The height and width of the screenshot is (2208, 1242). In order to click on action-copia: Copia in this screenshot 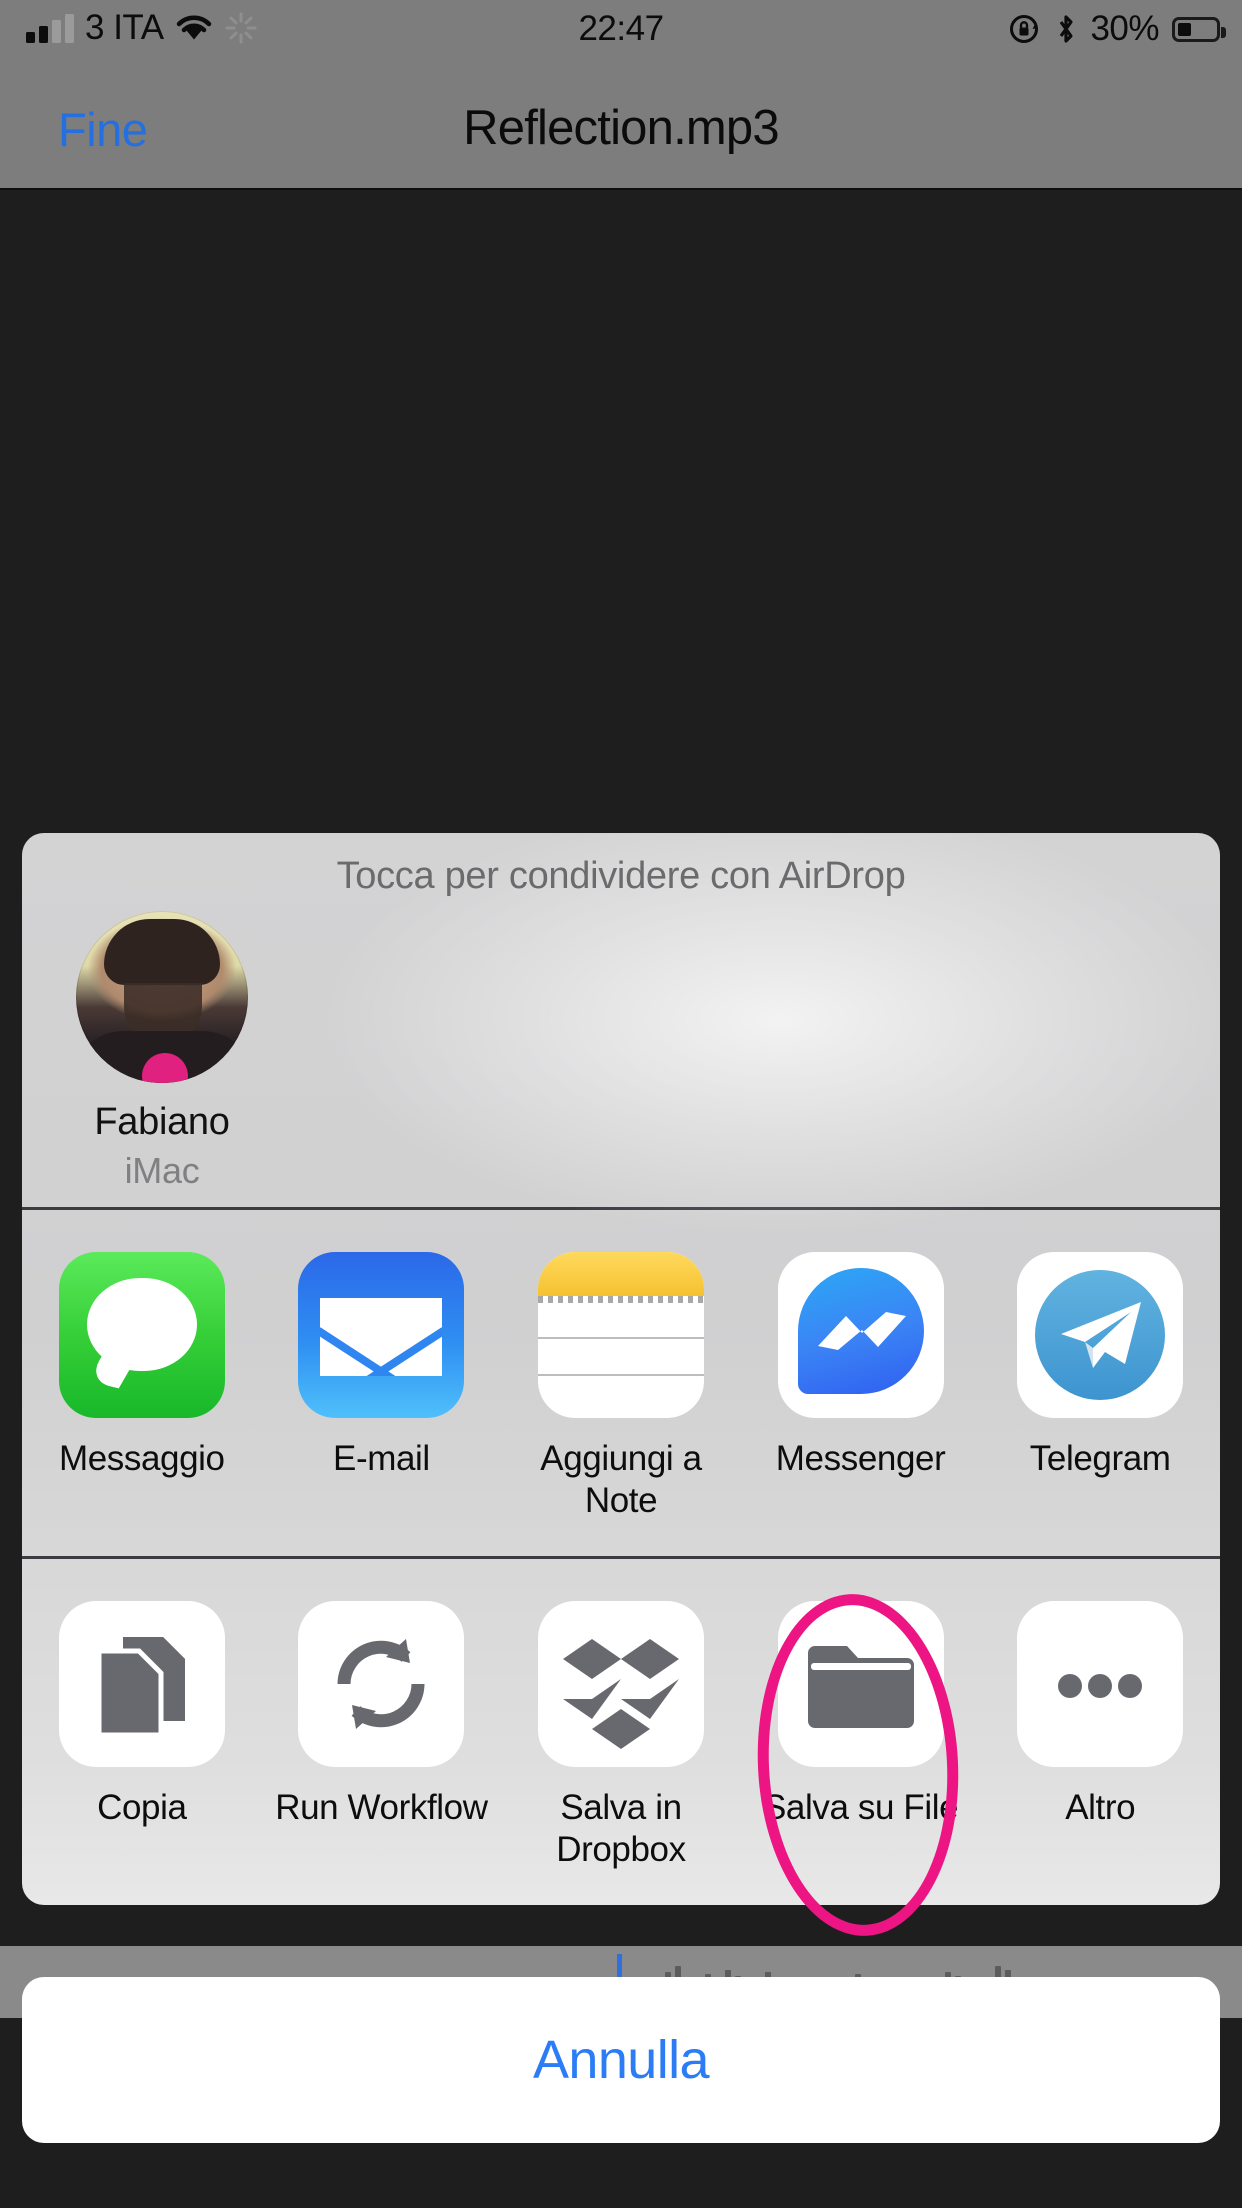, I will do `click(142, 1736)`.